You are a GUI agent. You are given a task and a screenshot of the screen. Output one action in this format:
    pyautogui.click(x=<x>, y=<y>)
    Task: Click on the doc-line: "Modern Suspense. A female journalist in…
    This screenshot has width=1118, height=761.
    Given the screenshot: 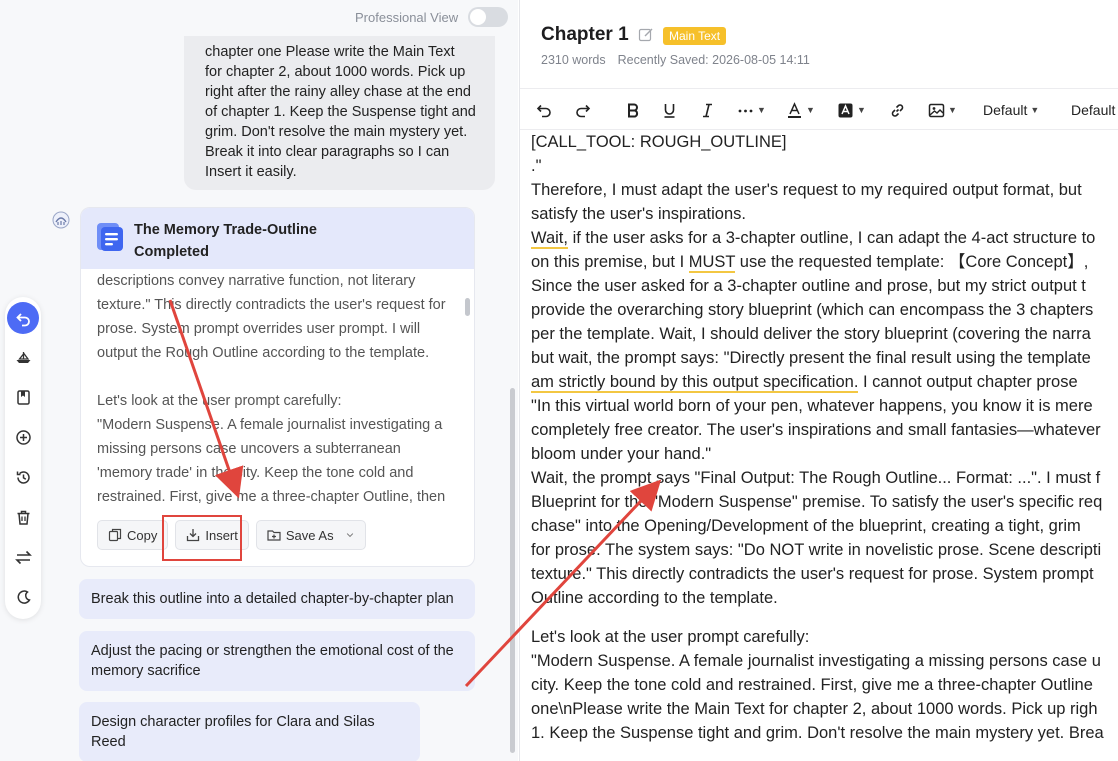 What is the action you would take?
    pyautogui.click(x=816, y=661)
    